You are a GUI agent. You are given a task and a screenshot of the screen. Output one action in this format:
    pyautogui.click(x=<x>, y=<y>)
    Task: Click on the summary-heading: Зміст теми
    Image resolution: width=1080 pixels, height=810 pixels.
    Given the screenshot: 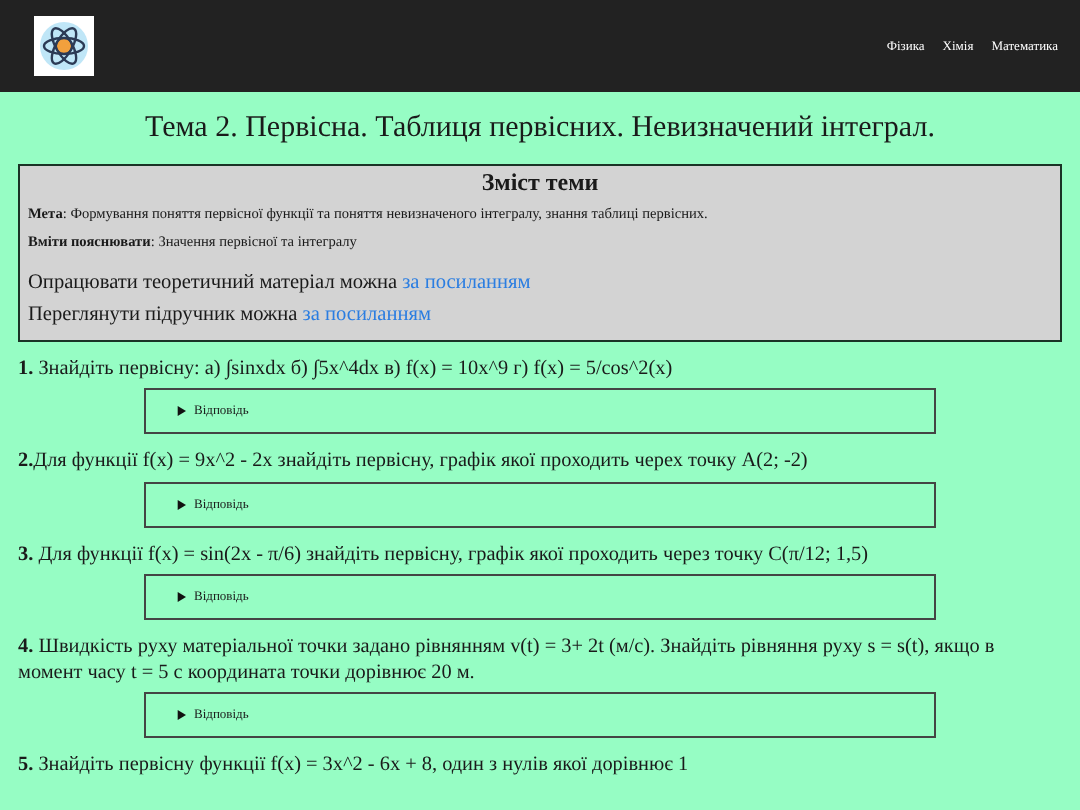 What is the action you would take?
    pyautogui.click(x=540, y=183)
    